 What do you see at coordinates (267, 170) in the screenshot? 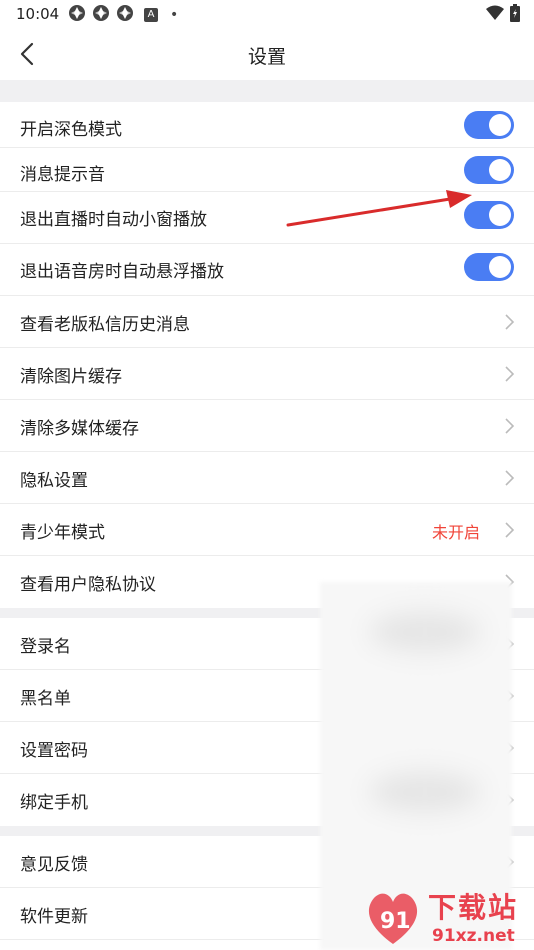
I see `settings-row-message-sound: 消息提示音` at bounding box center [267, 170].